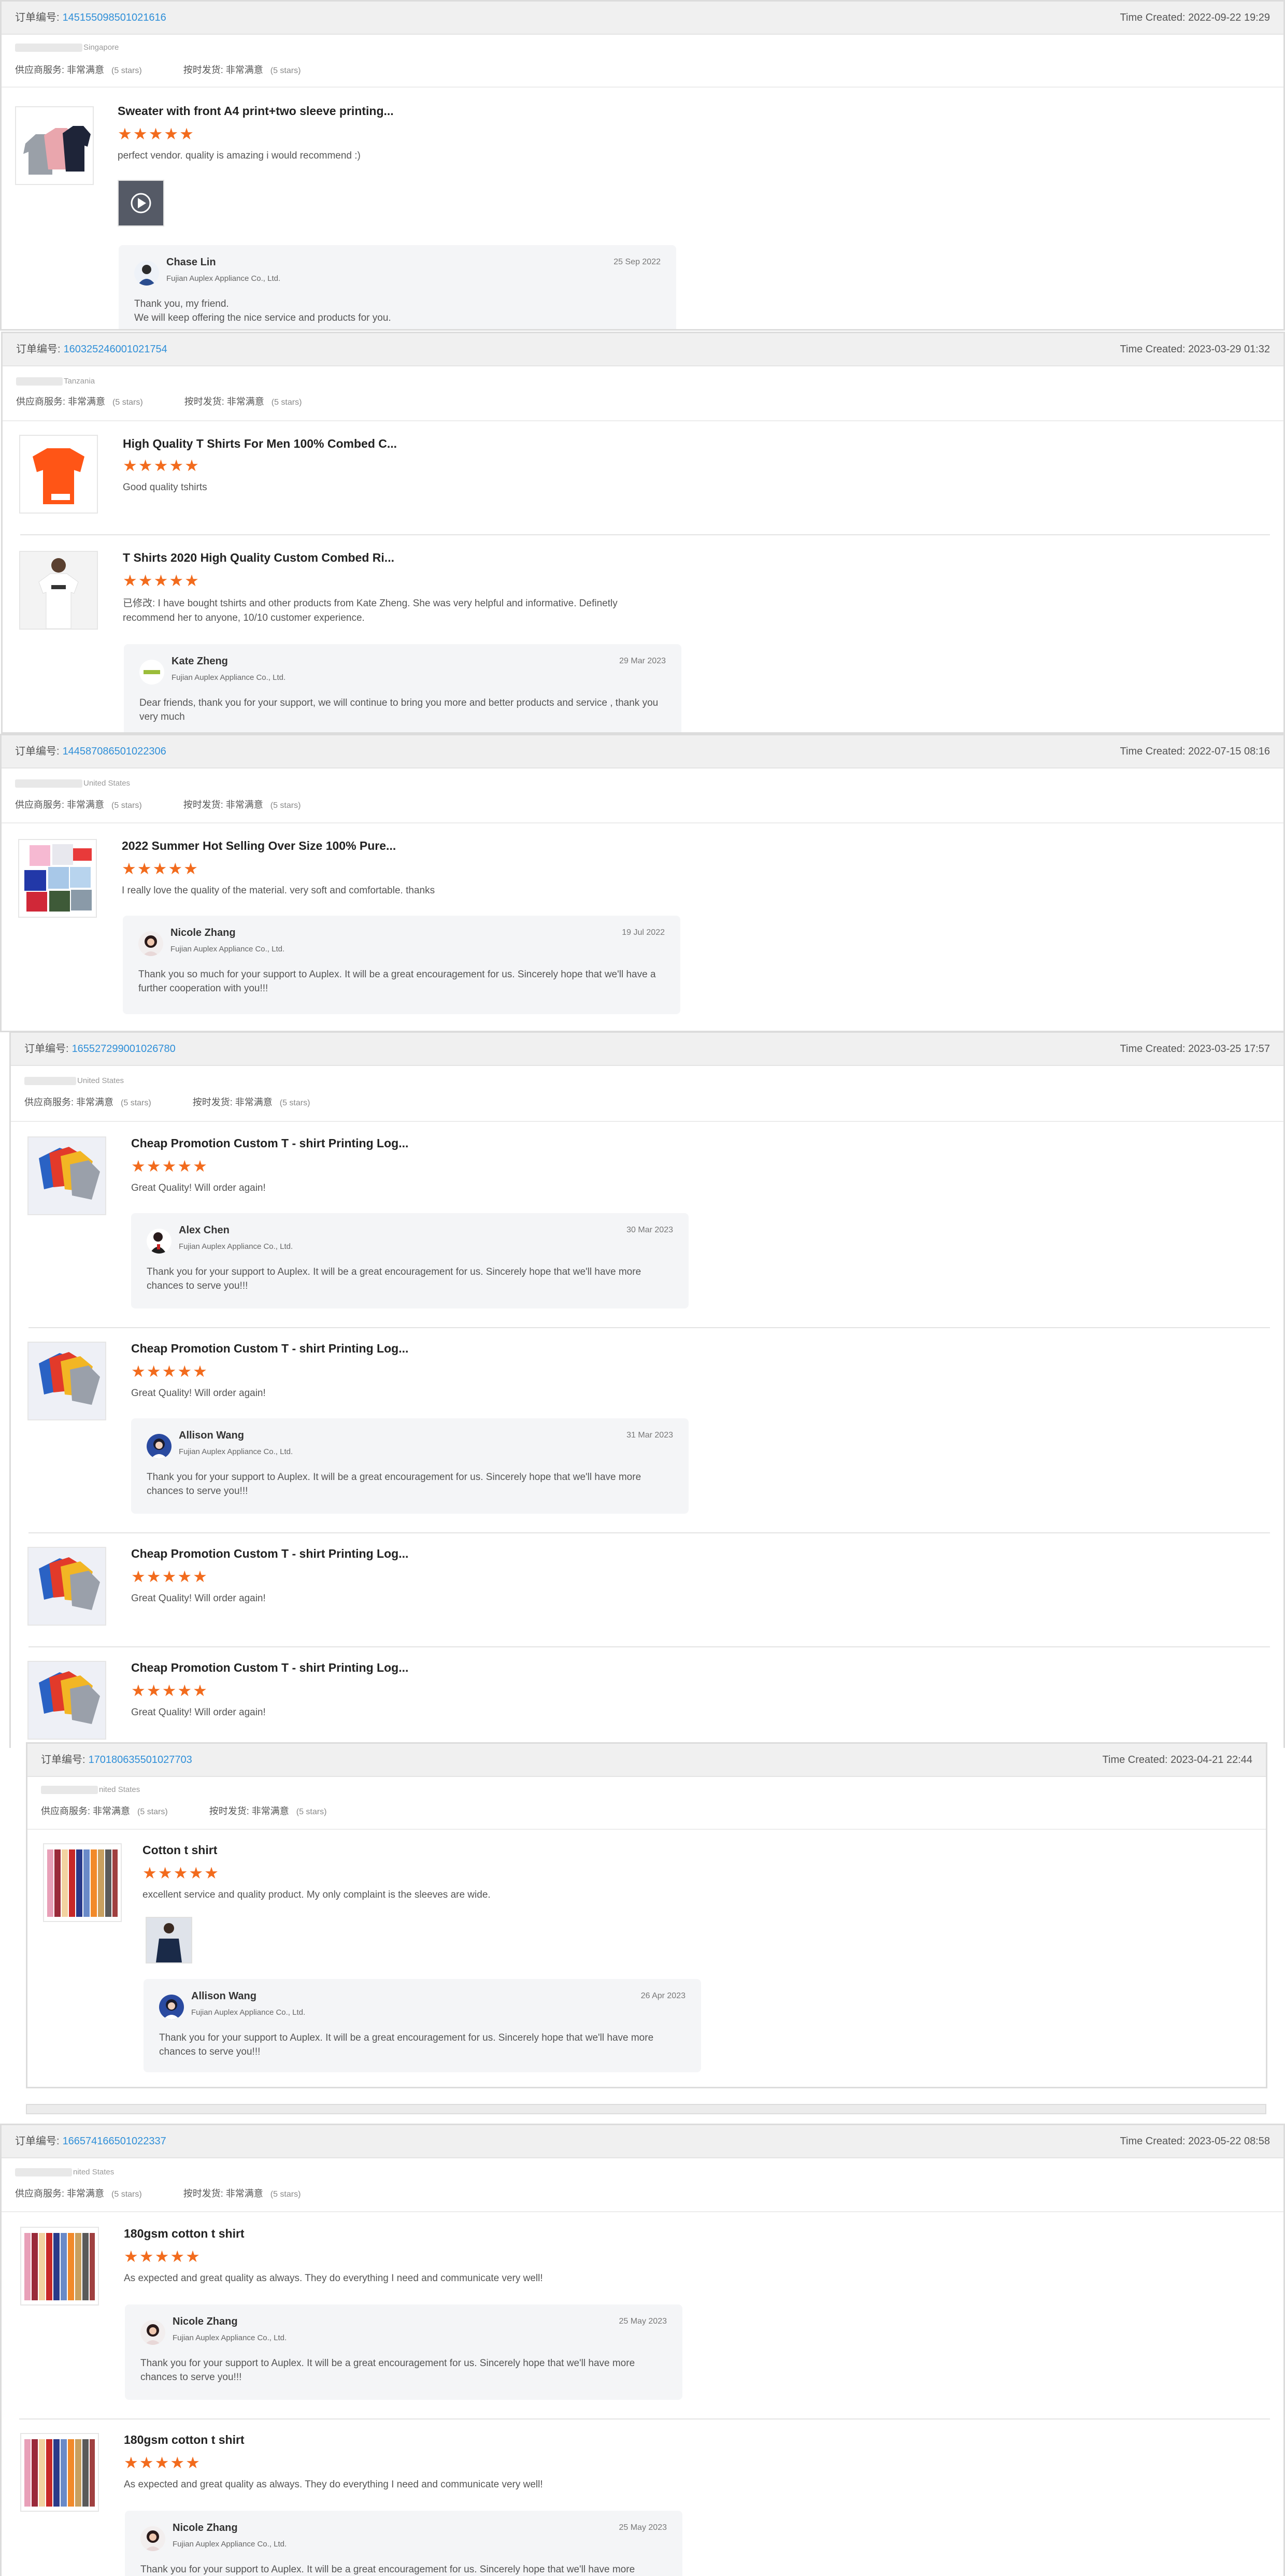 The width and height of the screenshot is (1285, 2576). What do you see at coordinates (115, 751) in the screenshot?
I see `order-number-link: 144587086501022306` at bounding box center [115, 751].